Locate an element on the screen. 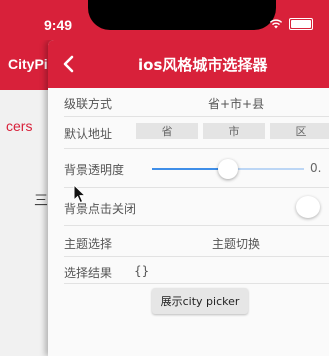  app-bar: ios风格城市选择器 is located at coordinates (188, 64).